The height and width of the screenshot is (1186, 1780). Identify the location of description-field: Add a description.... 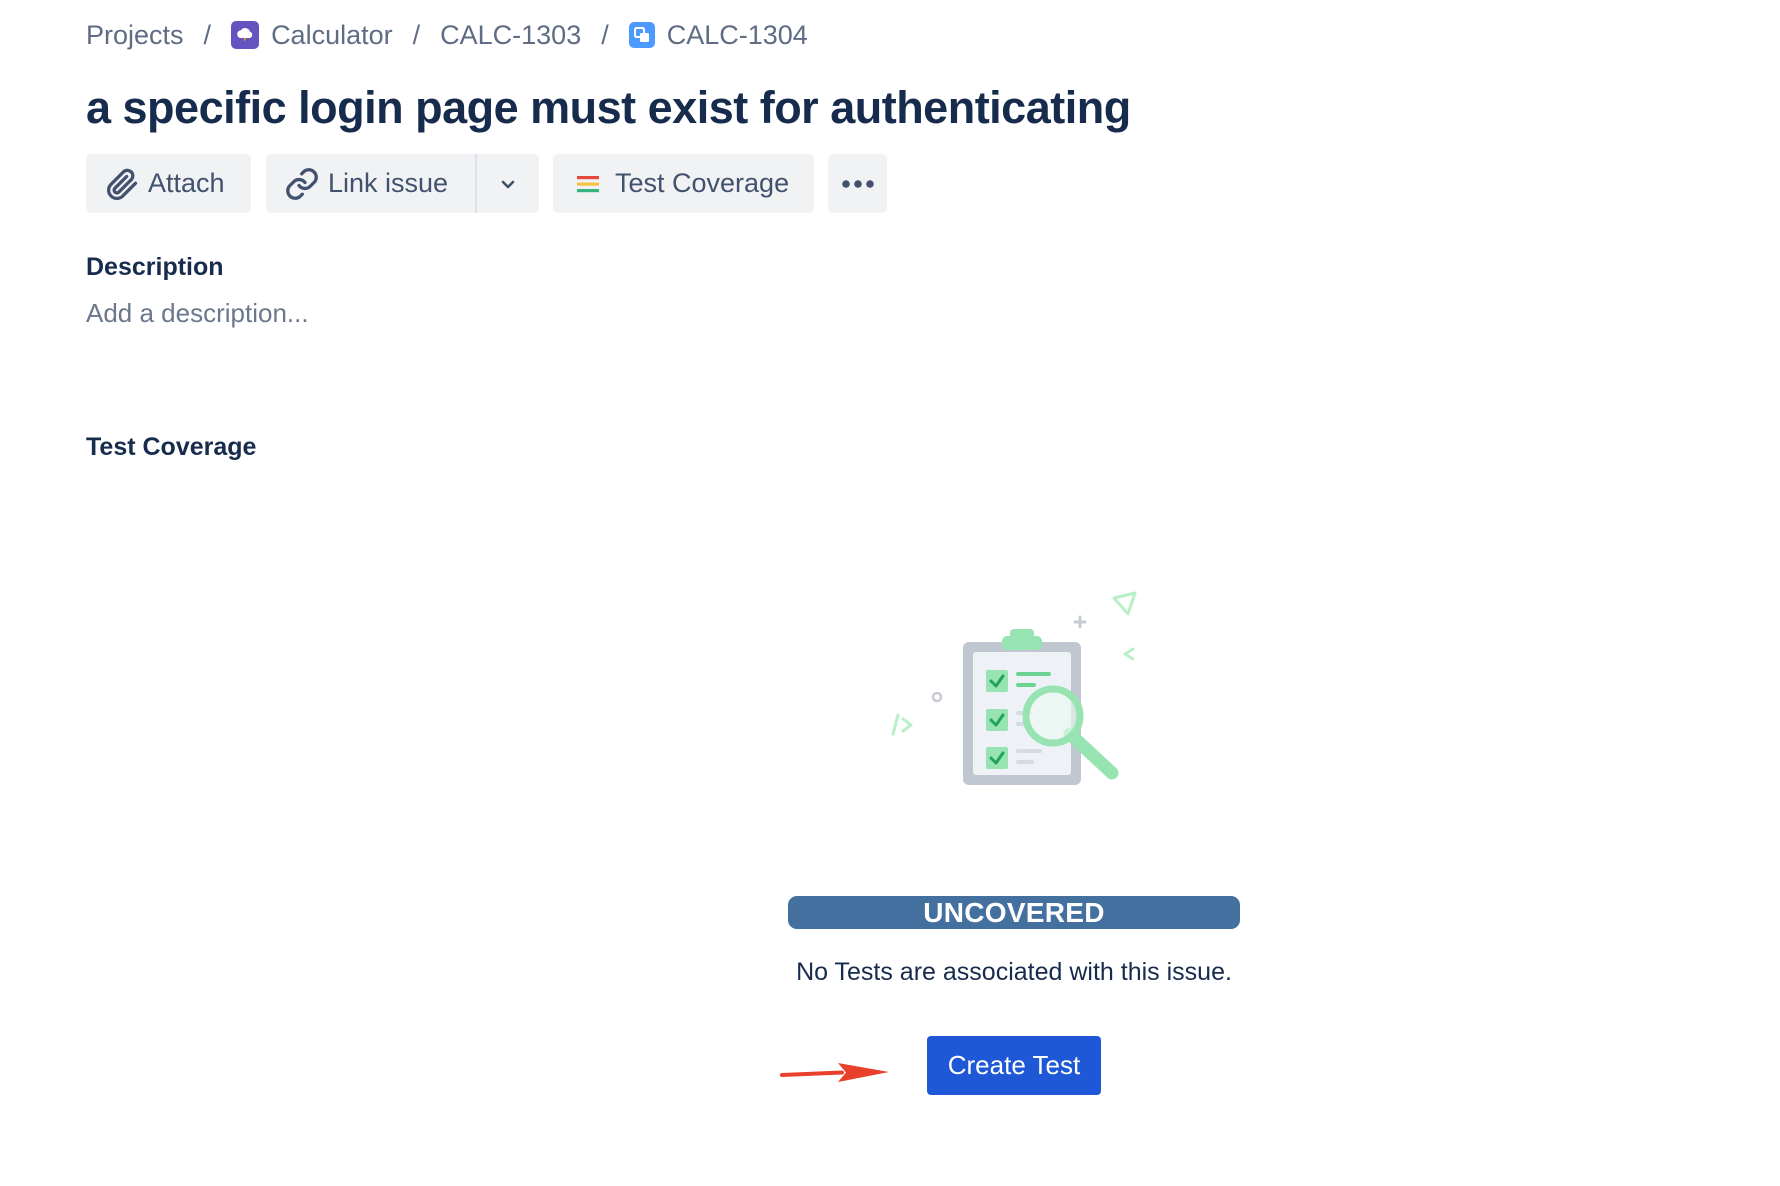
(197, 313).